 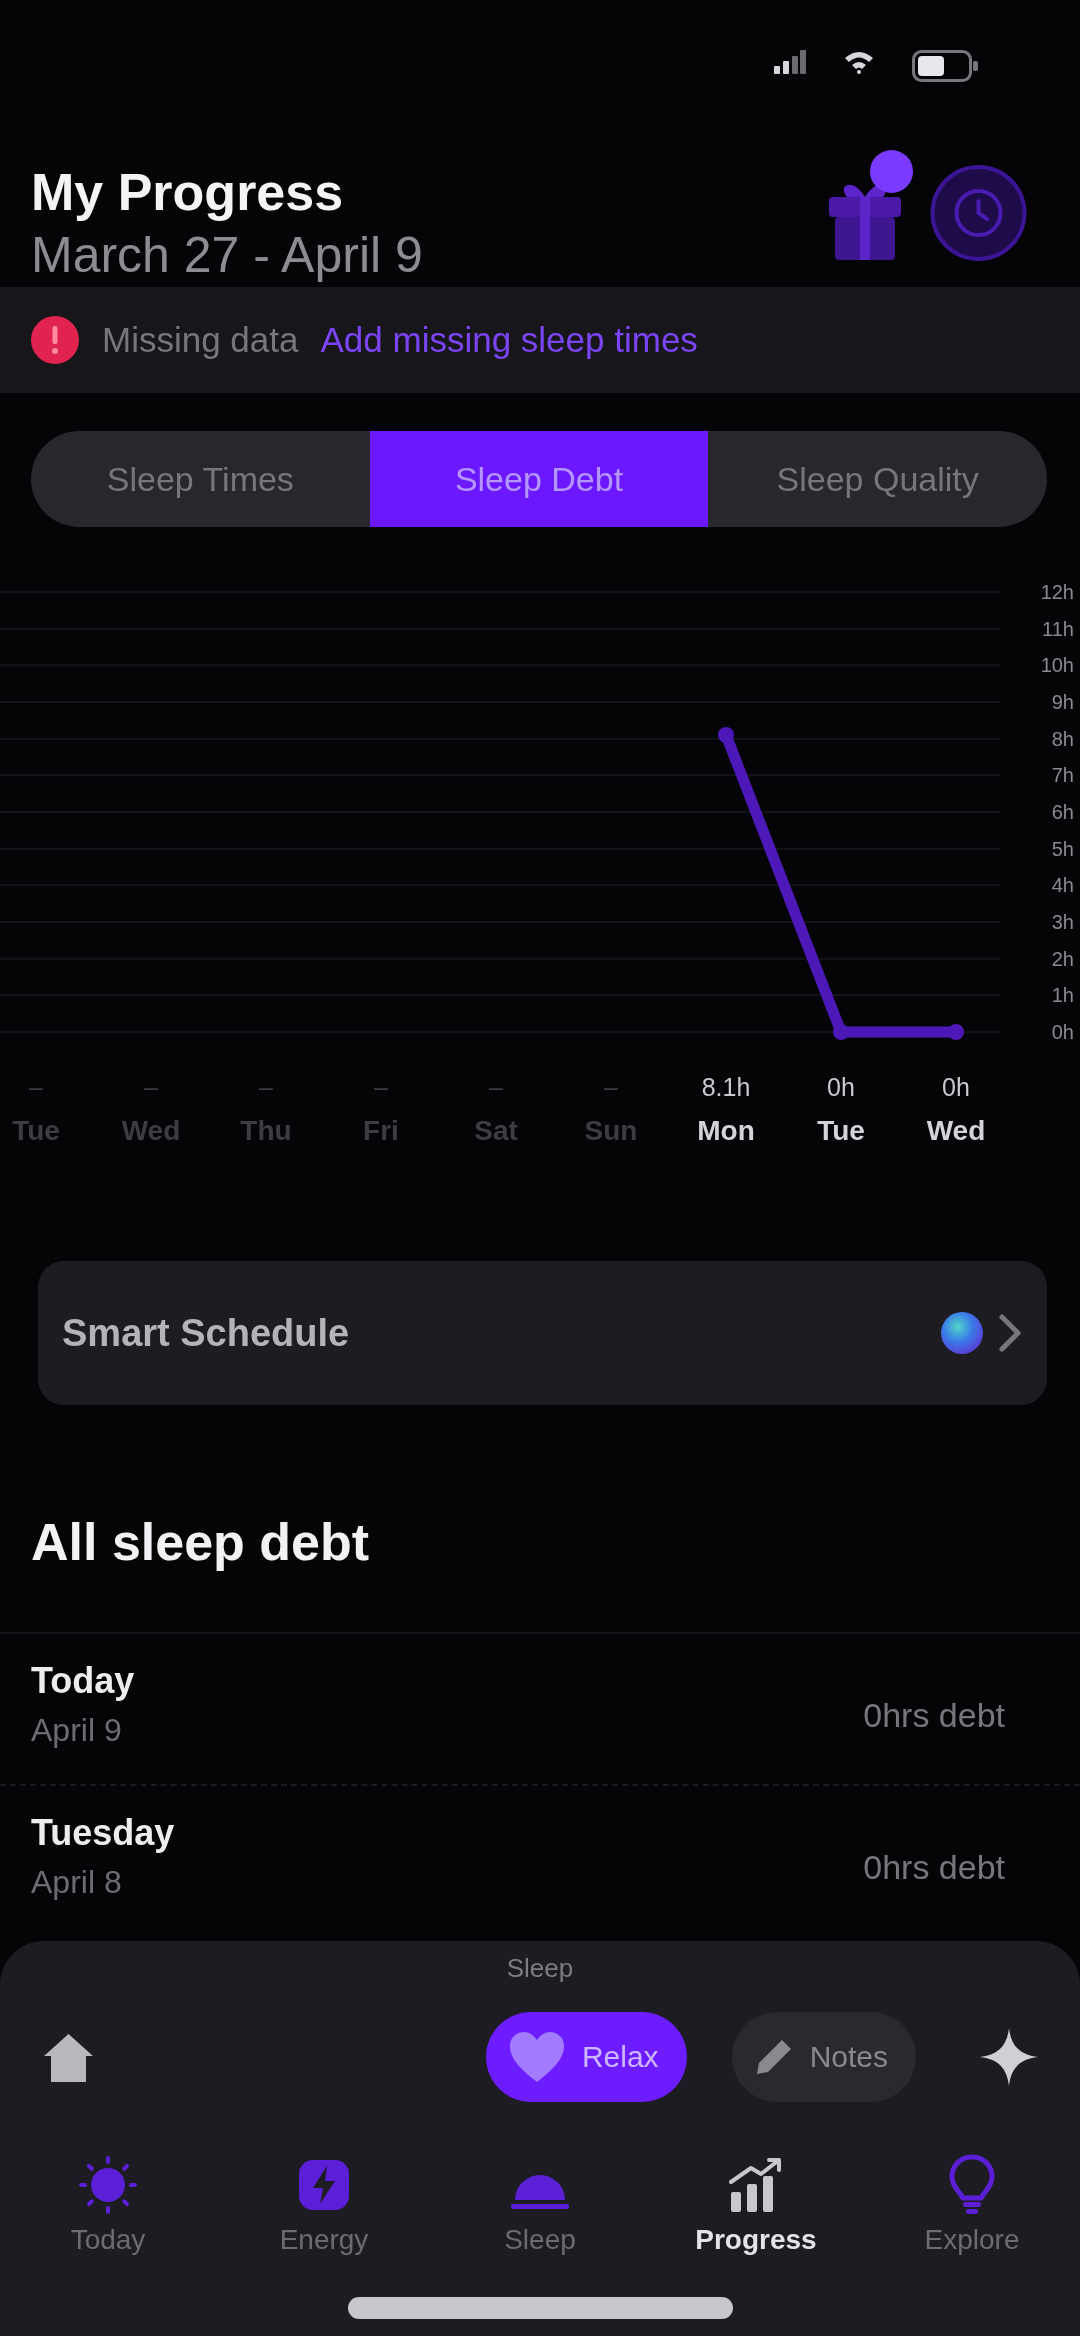 What do you see at coordinates (540, 2205) in the screenshot?
I see `nav-tab: Sleep` at bounding box center [540, 2205].